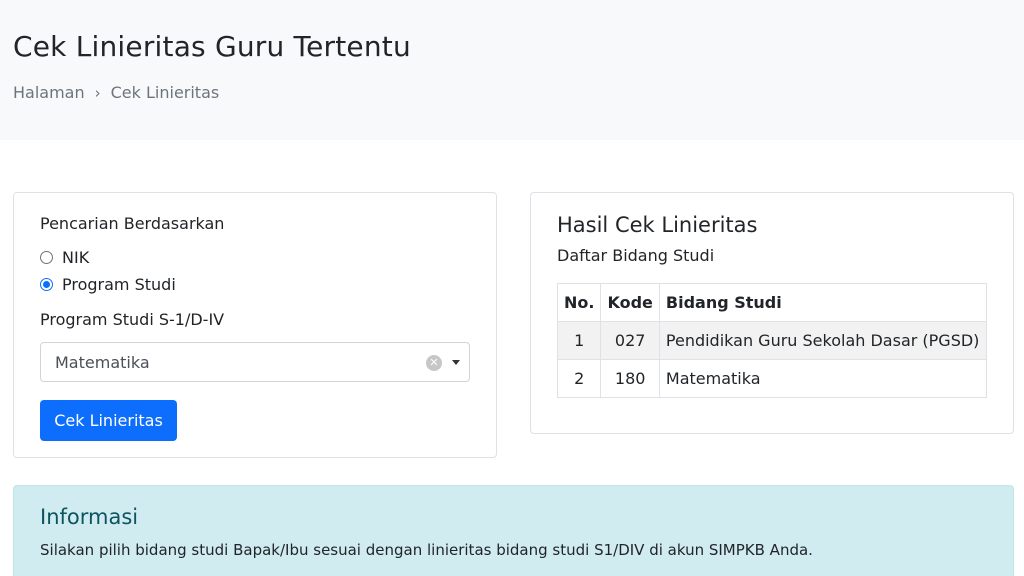 The image size is (1024, 576). I want to click on chevron-right-icon: ›, so click(97, 92).